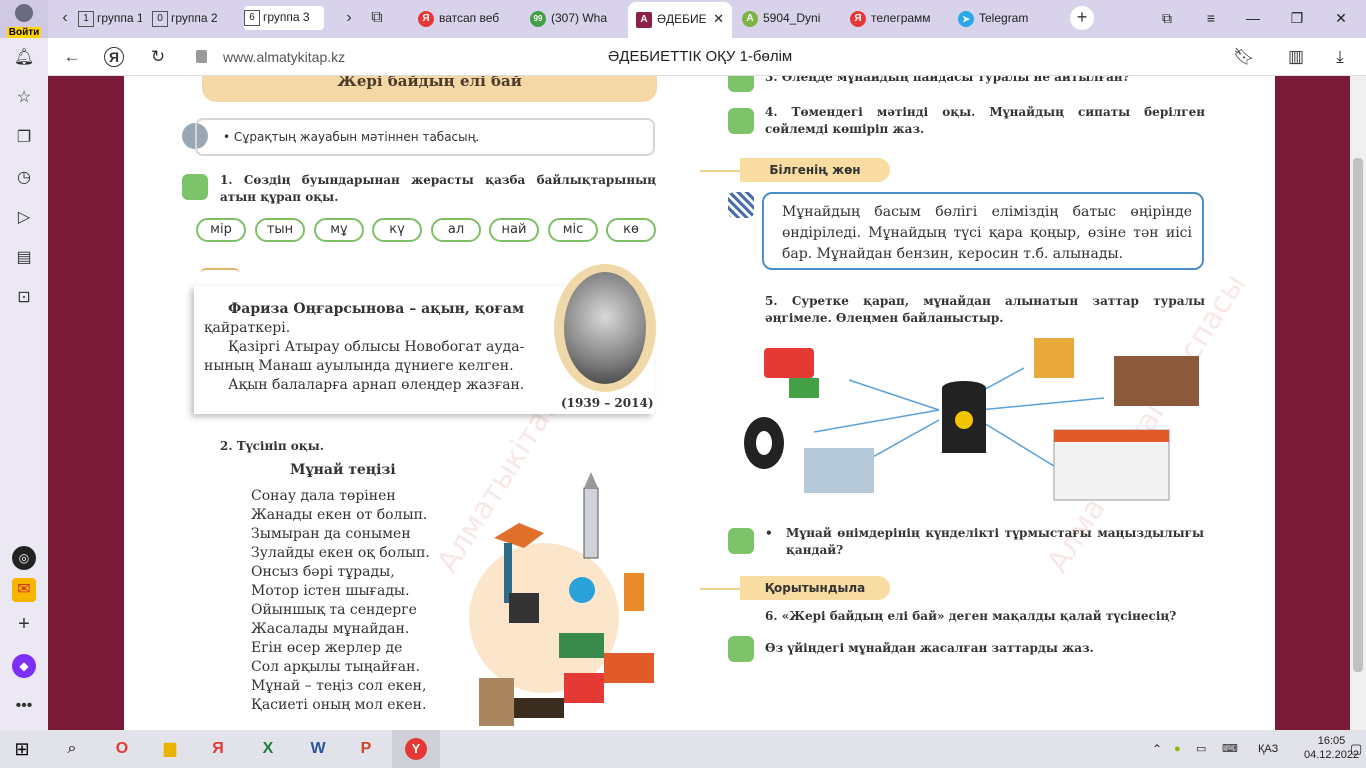 The width and height of the screenshot is (1366, 768). I want to click on forward-tabs-icon: ›, so click(349, 18).